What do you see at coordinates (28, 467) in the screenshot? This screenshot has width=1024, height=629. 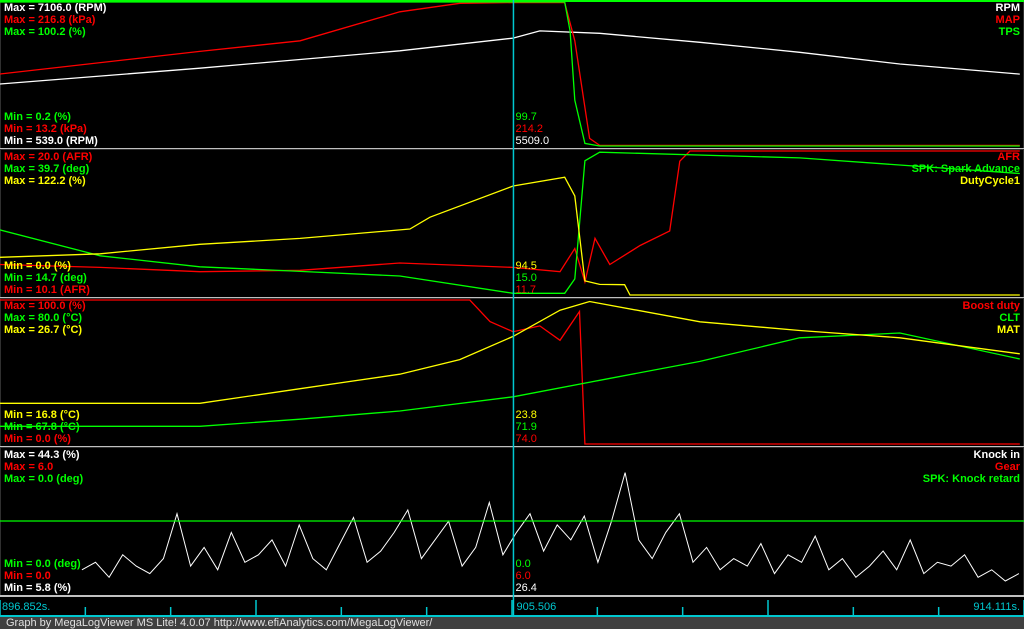 I see `max-label-gear: Max = 6.0` at bounding box center [28, 467].